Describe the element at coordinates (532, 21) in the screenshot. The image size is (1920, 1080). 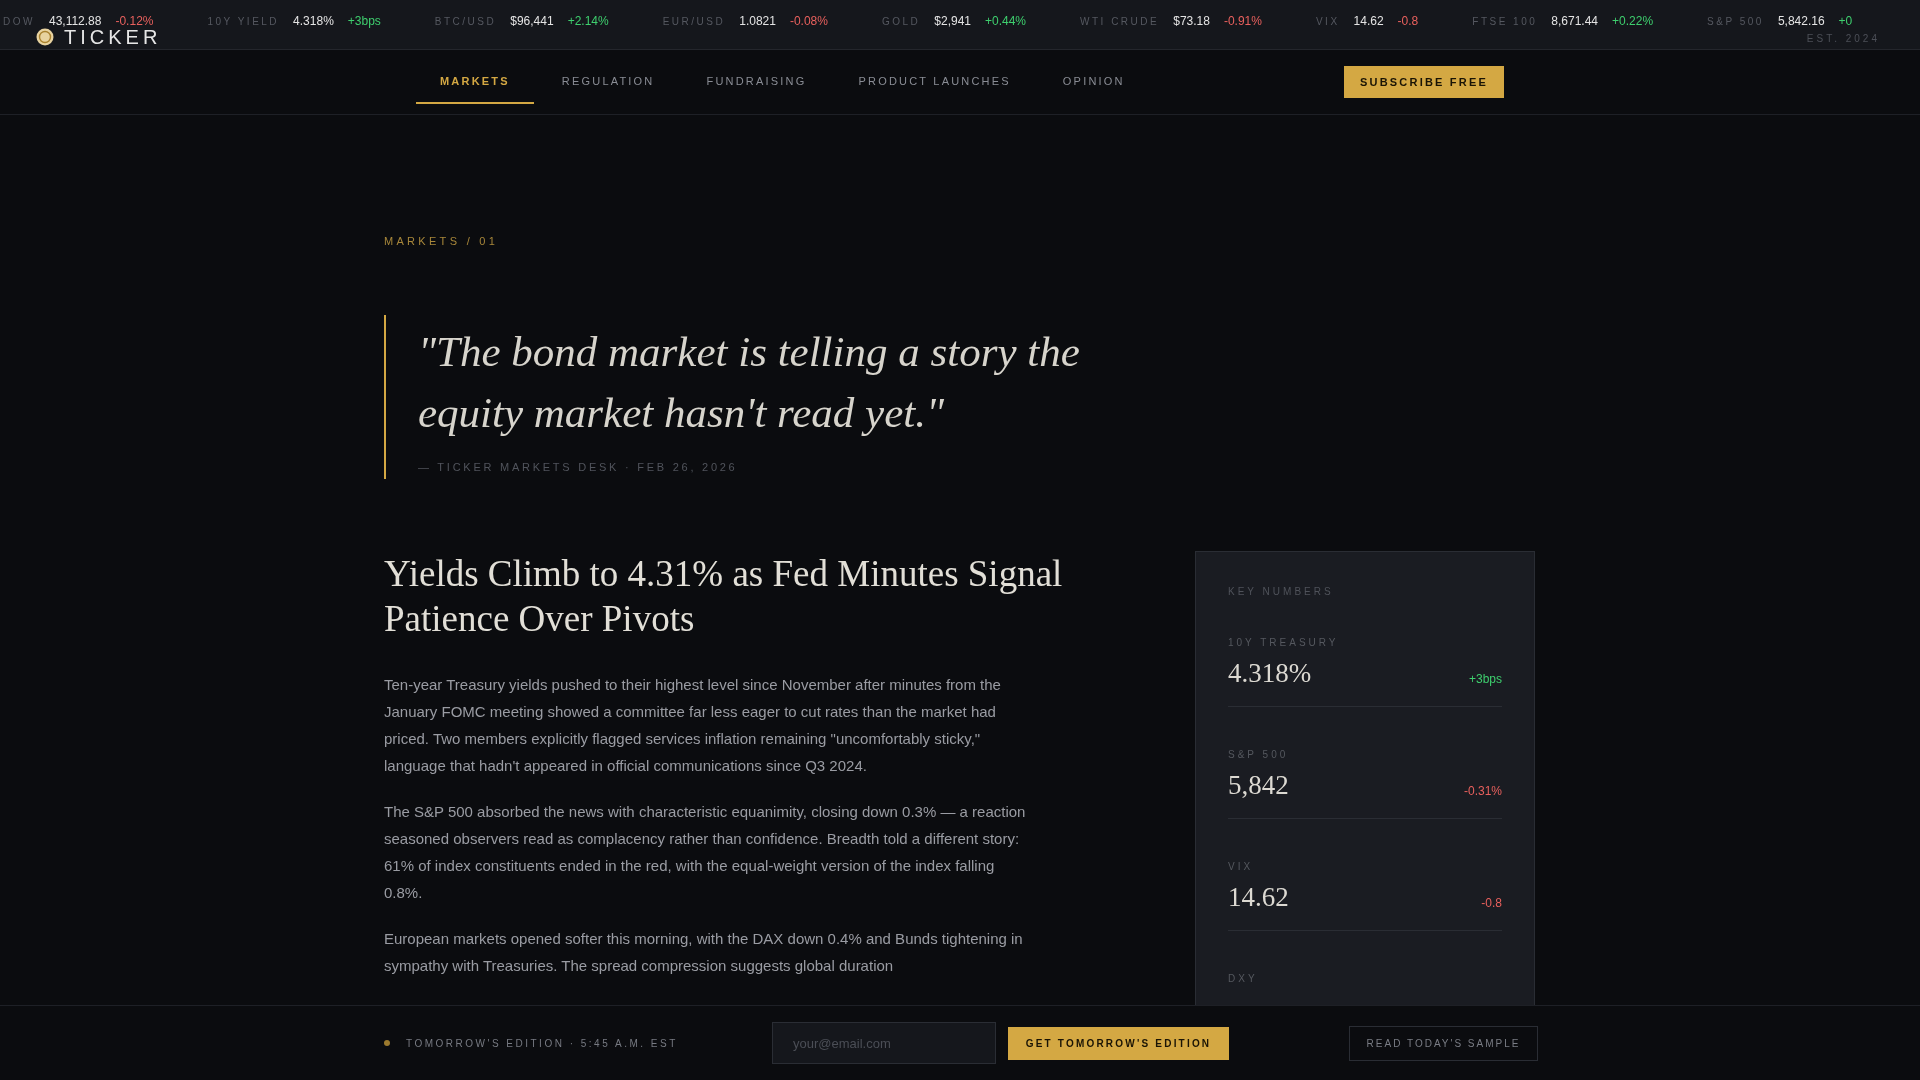
I see `ticker-value: $96,441` at that location.